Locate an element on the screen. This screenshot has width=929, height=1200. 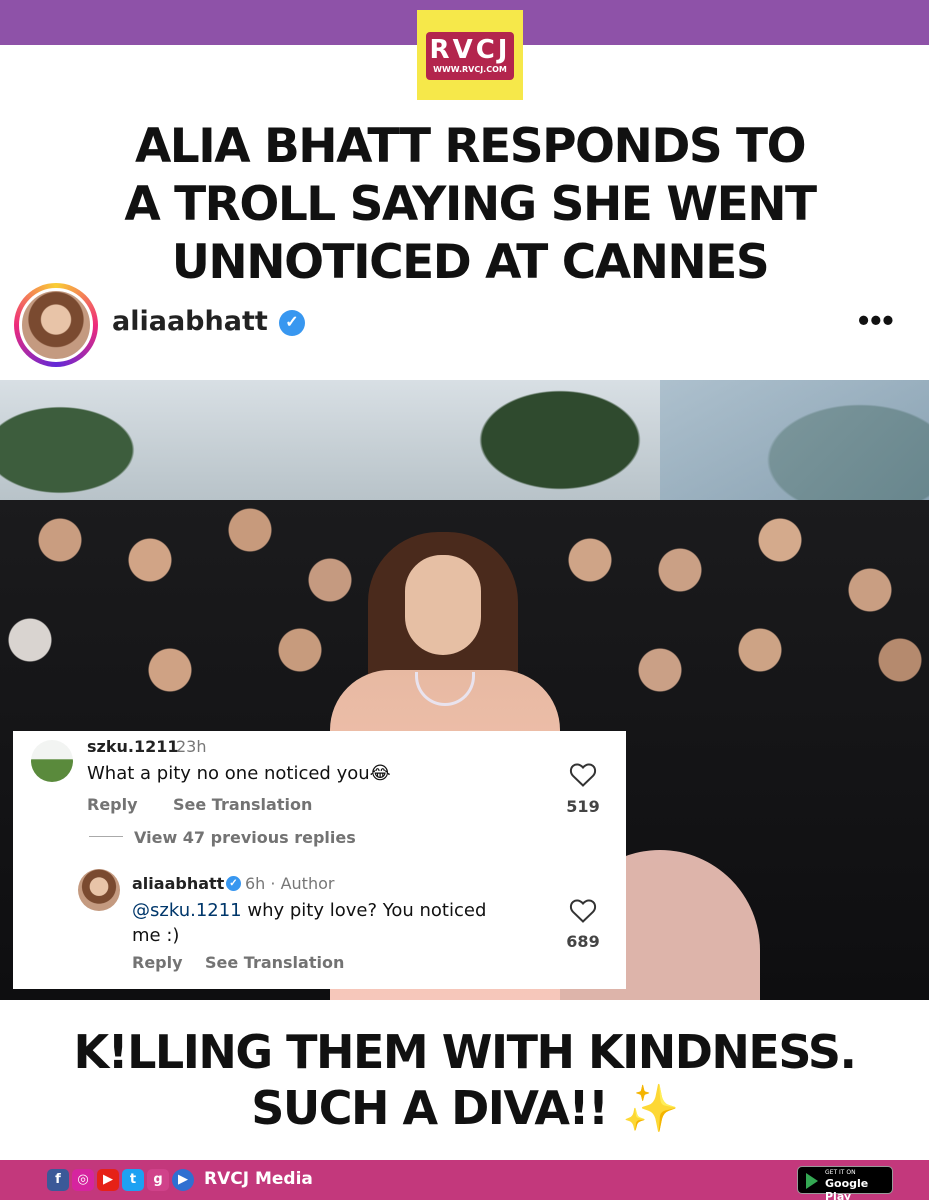
replies-divider is located at coordinates (106, 836).